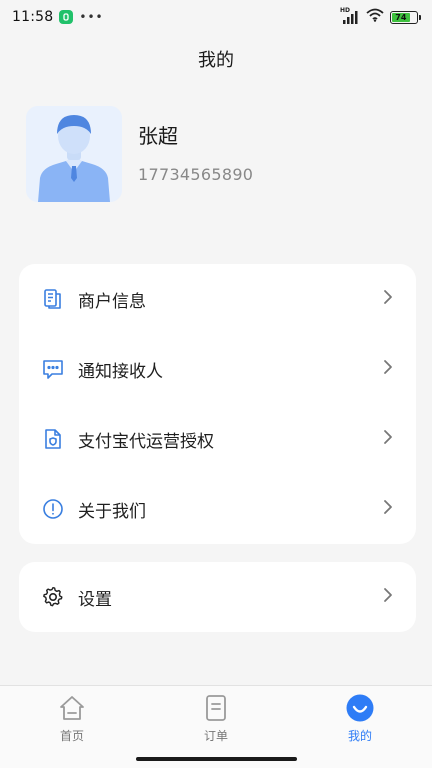  Describe the element at coordinates (216, 708) in the screenshot. I see `order-icon` at that location.